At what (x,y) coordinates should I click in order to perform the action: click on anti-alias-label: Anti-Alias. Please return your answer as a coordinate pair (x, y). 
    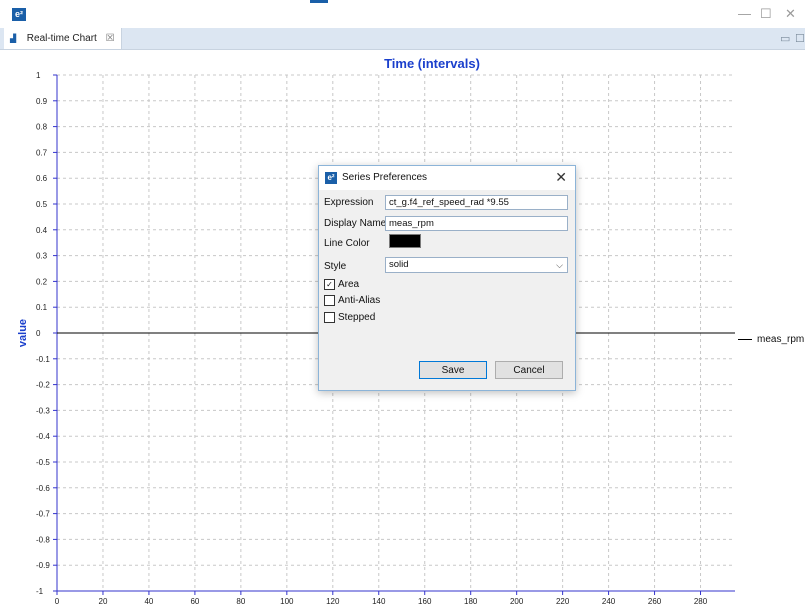
    Looking at the image, I should click on (359, 301).